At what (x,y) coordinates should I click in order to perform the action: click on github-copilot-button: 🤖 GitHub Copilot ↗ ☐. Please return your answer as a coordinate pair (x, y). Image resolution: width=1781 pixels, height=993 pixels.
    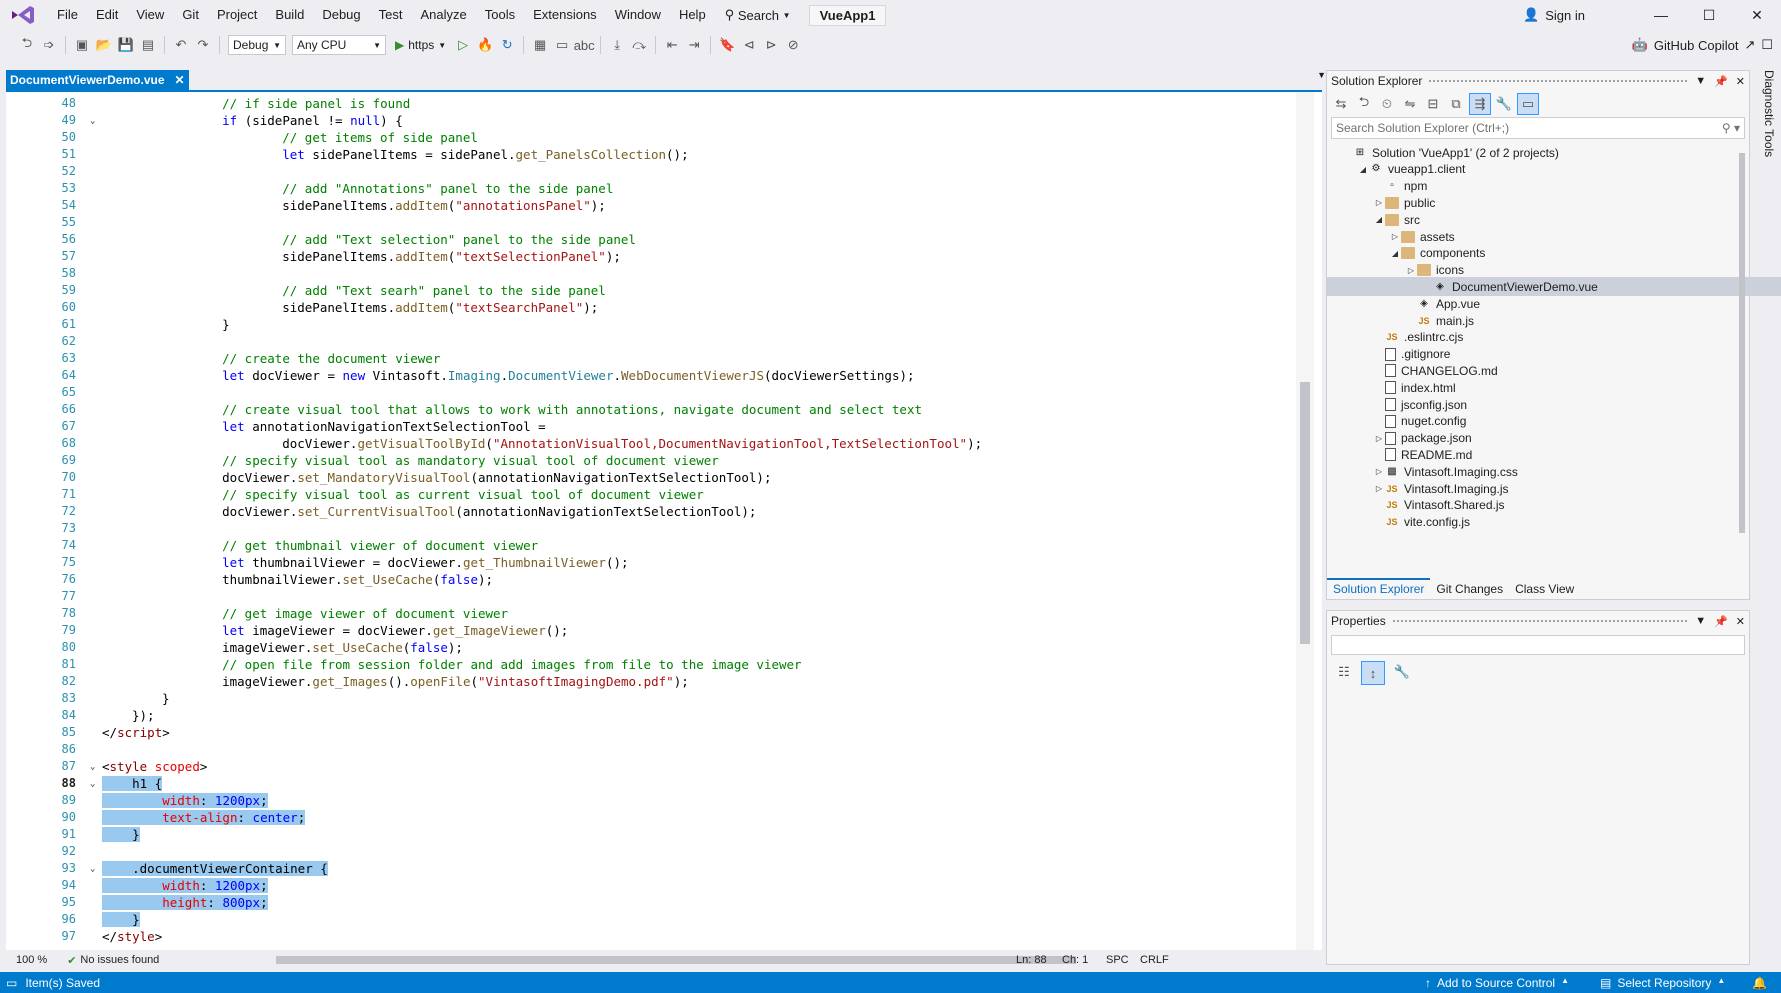
    Looking at the image, I should click on (1702, 45).